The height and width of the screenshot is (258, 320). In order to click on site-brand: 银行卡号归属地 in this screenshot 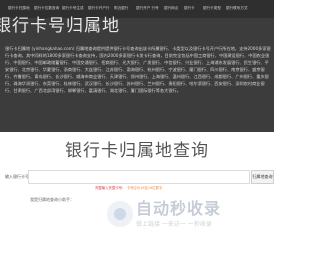, I will do `click(60, 26)`.